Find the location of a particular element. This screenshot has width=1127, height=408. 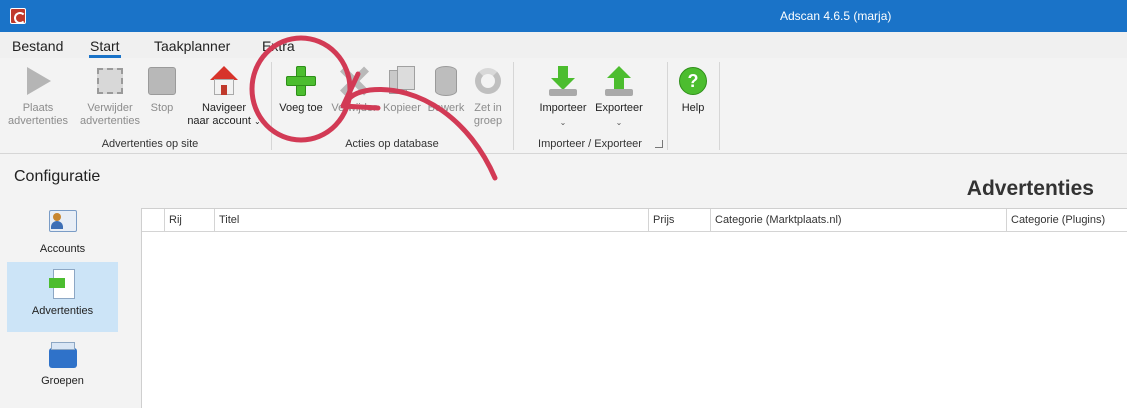

set-in-group-button: Zet in groep is located at coordinates (488, 96).